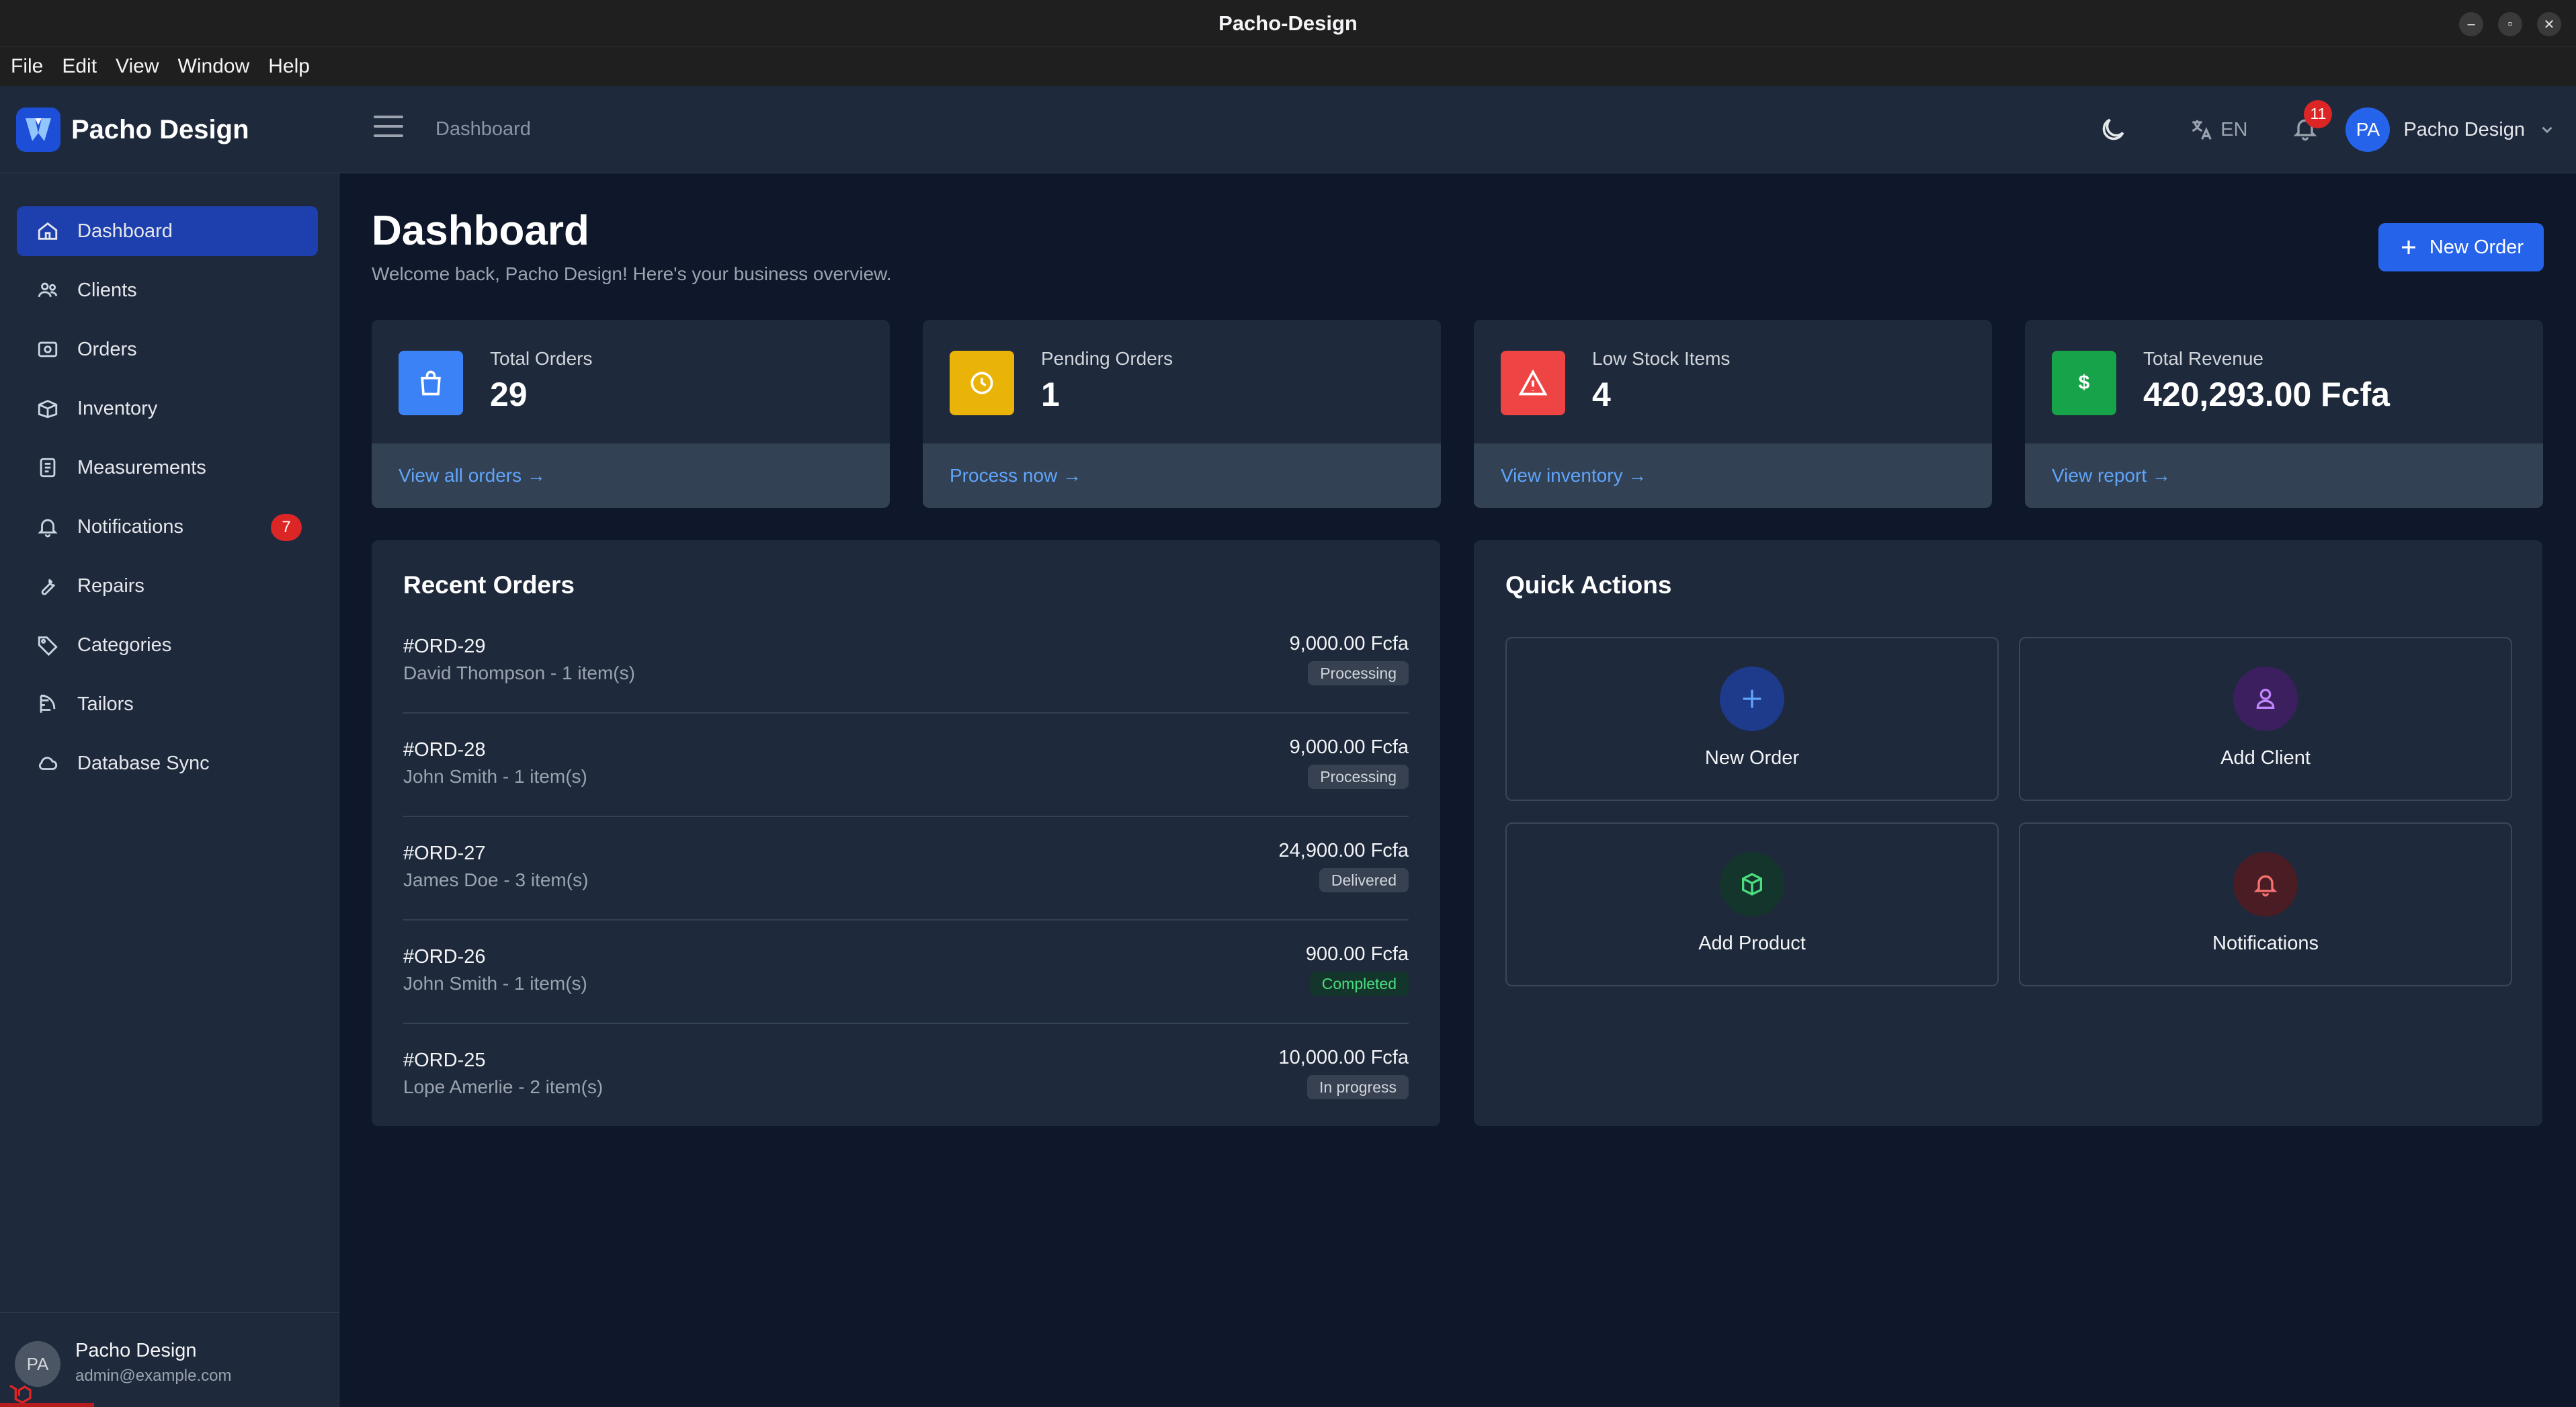  I want to click on stat-footer: View inventory →, so click(1733, 475).